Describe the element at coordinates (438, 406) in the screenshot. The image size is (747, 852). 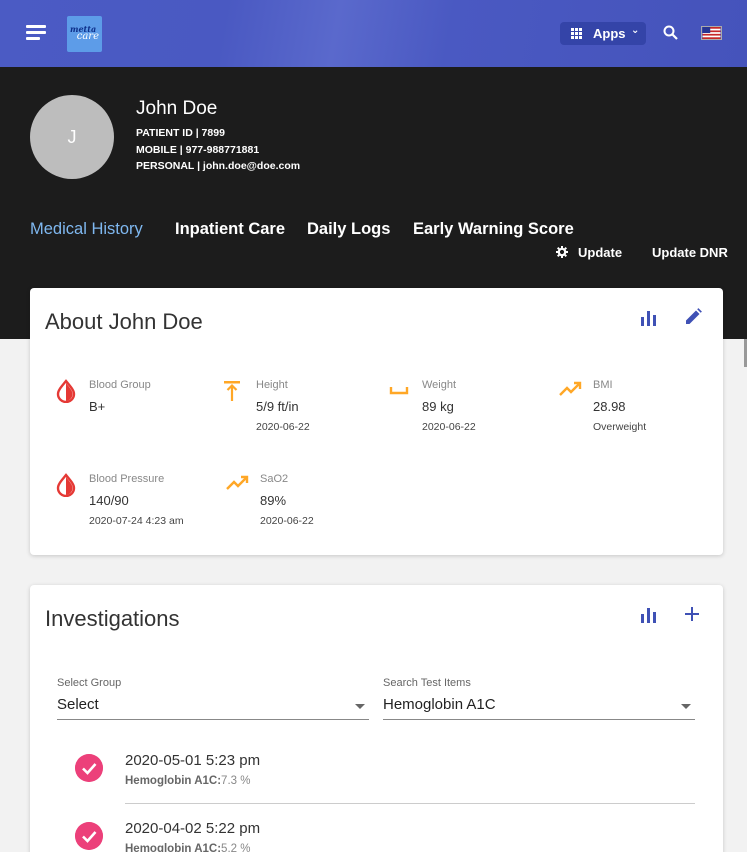
I see `vital-value: 89 kg` at that location.